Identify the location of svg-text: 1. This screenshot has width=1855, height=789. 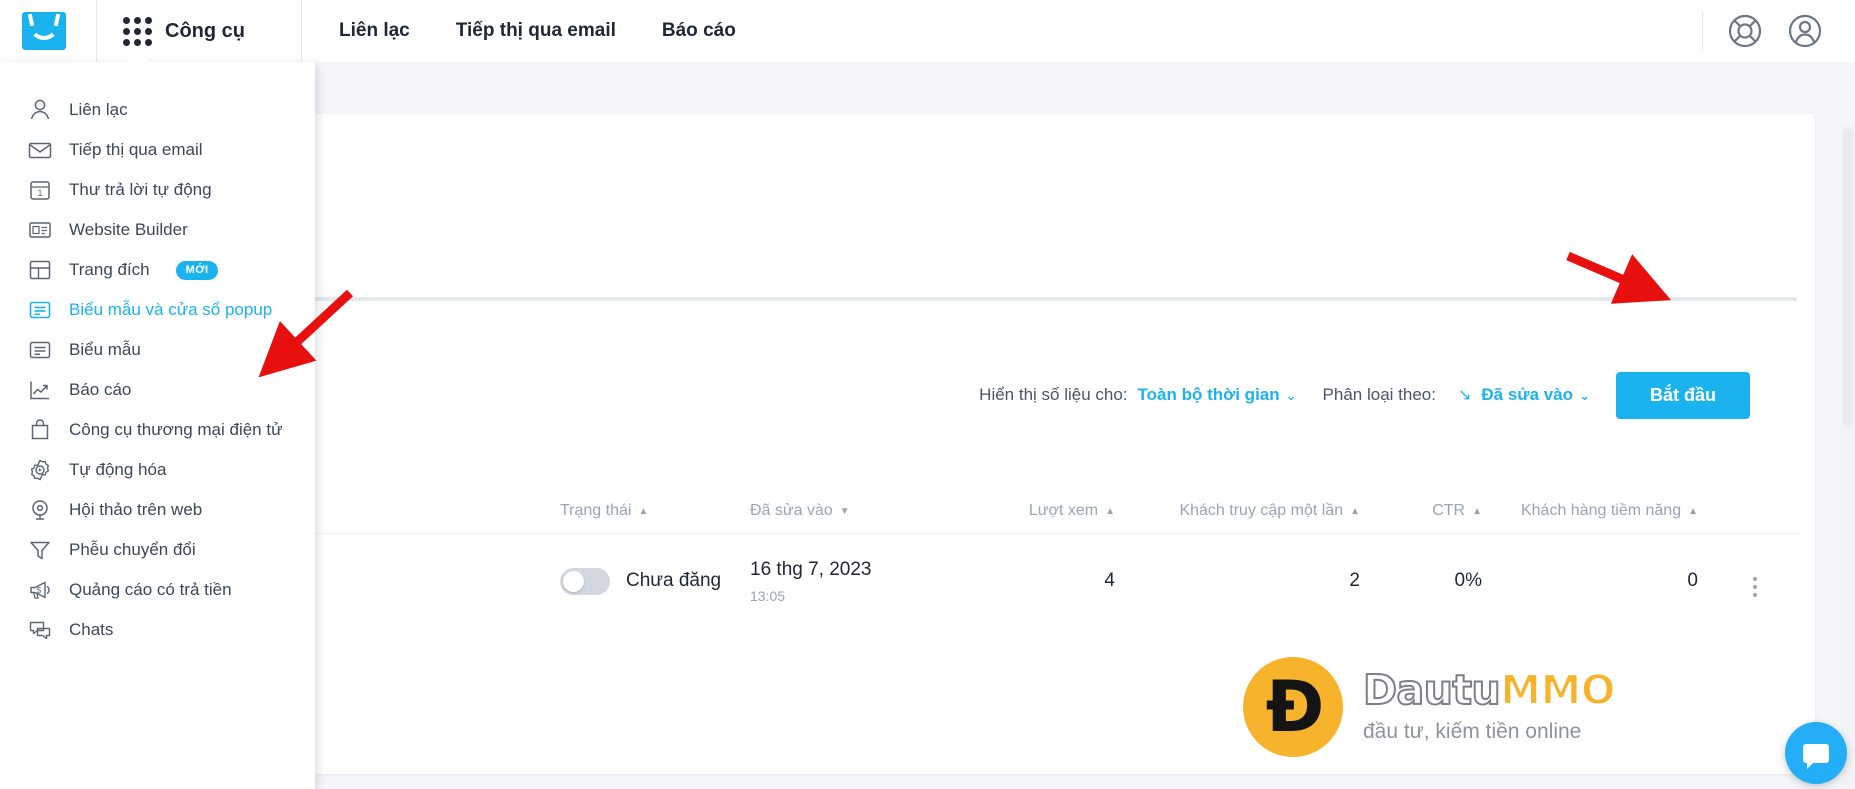
(39, 193).